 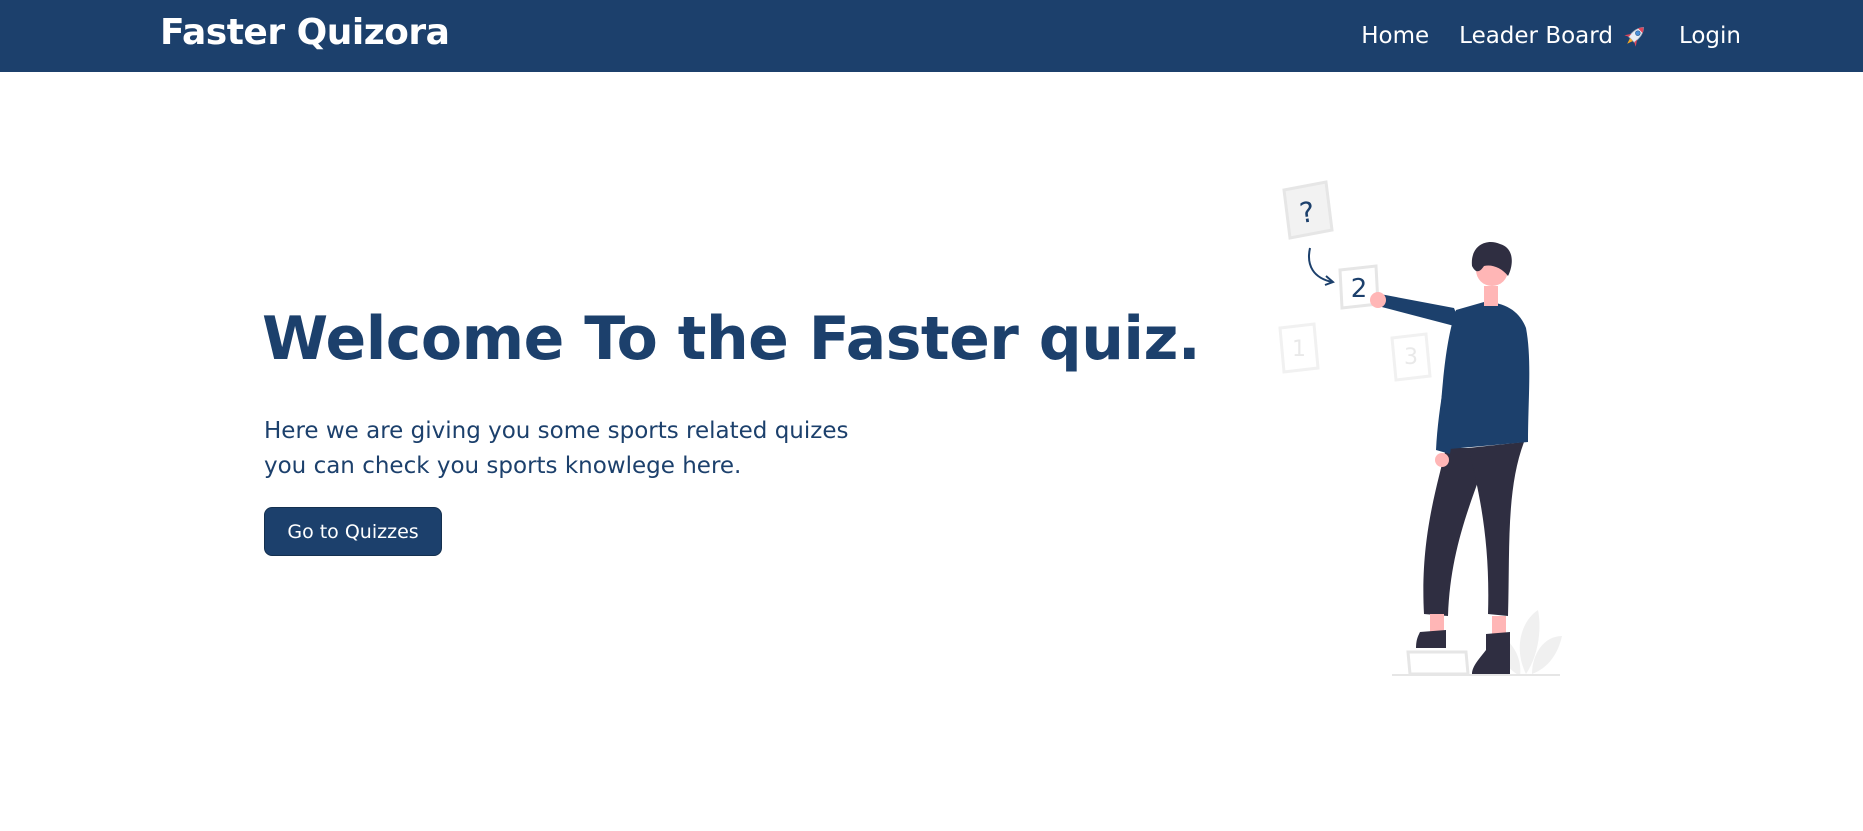 I want to click on nav-link-login: Login, so click(x=1710, y=36).